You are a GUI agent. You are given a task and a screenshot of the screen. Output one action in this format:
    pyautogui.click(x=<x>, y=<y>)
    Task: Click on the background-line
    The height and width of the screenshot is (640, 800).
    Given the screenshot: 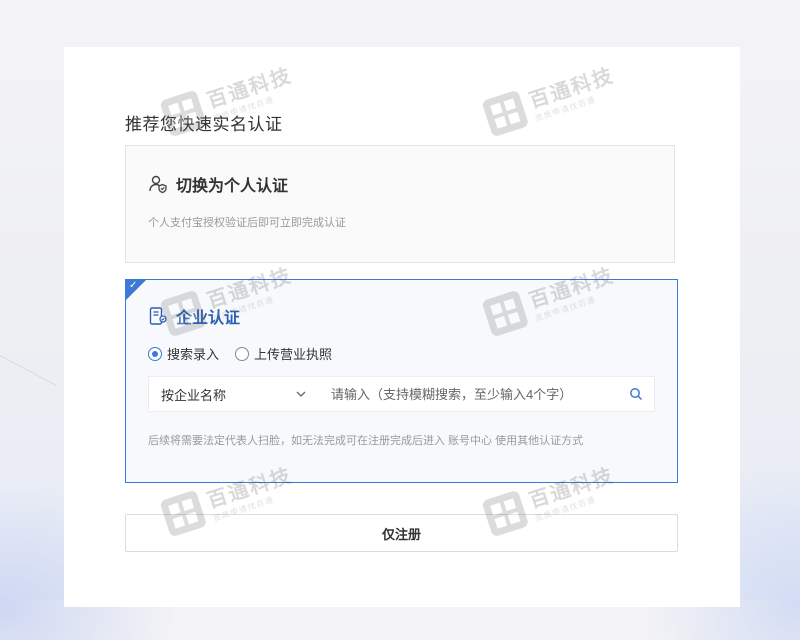 What is the action you would take?
    pyautogui.click(x=28, y=370)
    